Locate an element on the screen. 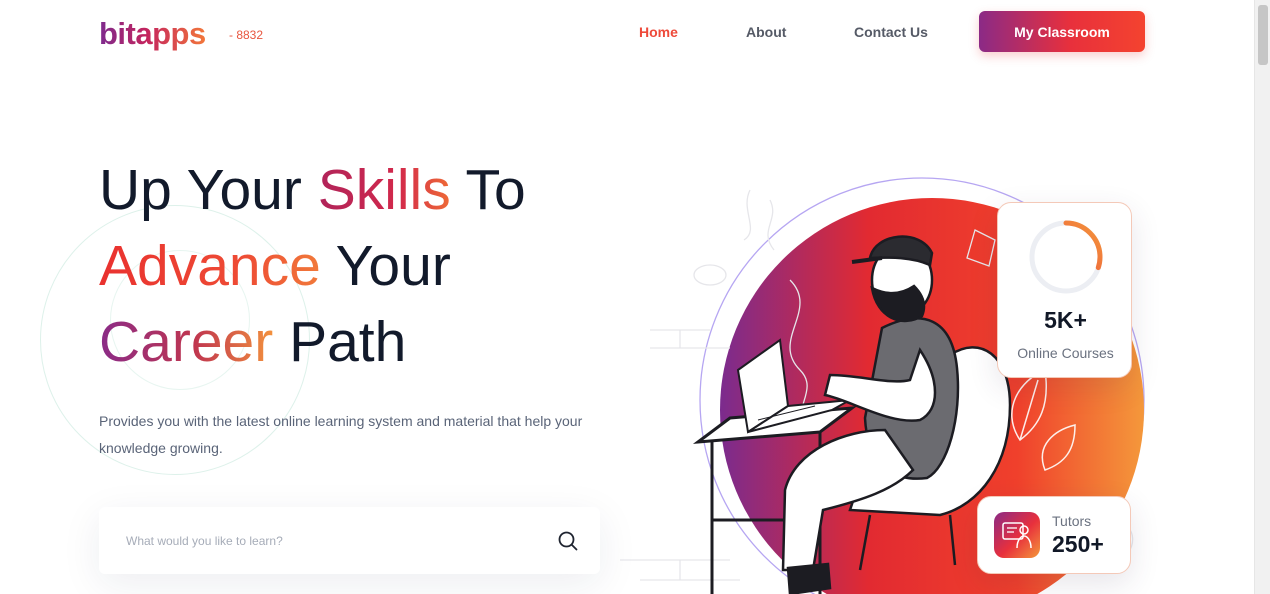 This screenshot has width=1270, height=594. logo-suffix: - 8832 is located at coordinates (246, 35).